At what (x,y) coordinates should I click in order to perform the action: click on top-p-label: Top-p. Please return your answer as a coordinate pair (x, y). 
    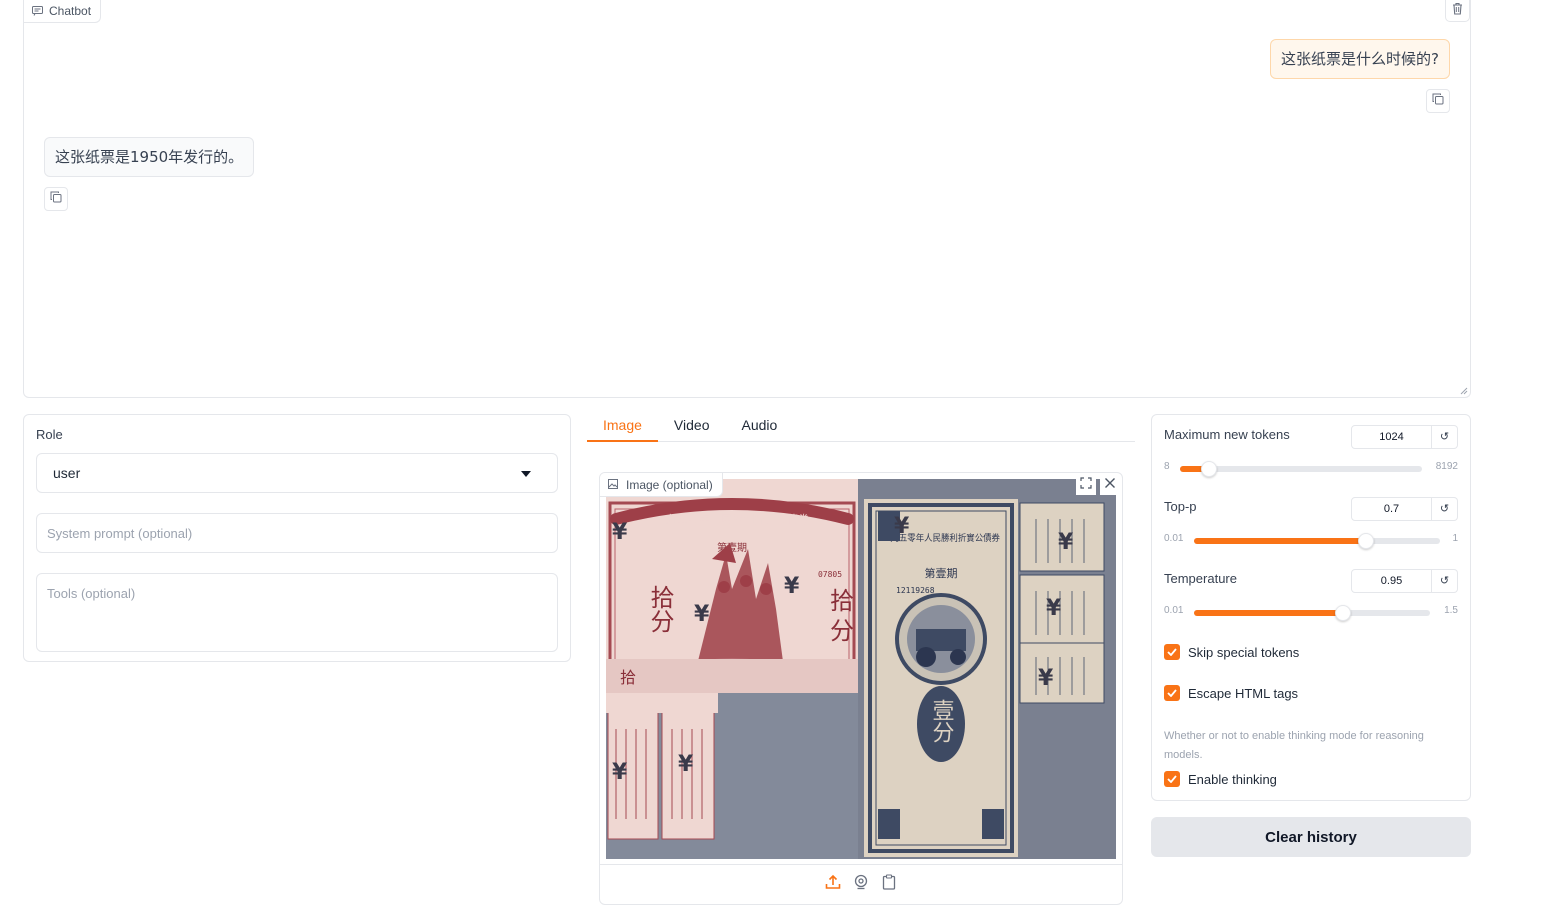
    Looking at the image, I should click on (1180, 506).